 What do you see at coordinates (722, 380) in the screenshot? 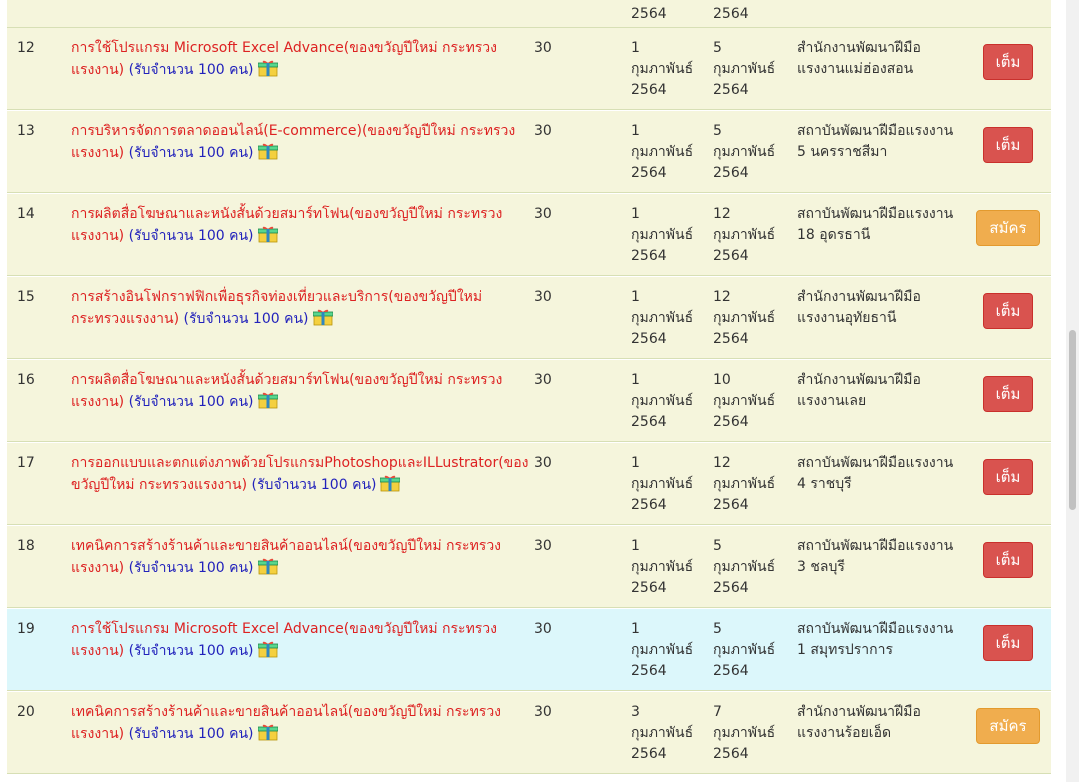
I see `end-day: 10` at bounding box center [722, 380].